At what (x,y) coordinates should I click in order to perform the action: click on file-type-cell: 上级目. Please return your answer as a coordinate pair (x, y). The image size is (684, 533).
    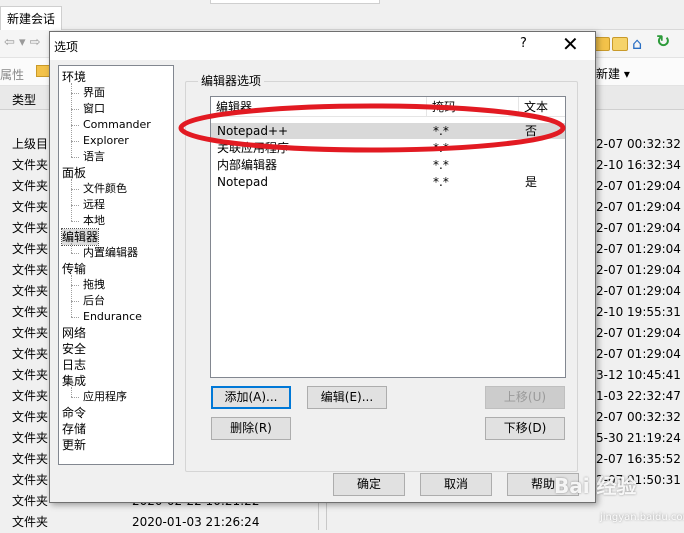
    Looking at the image, I should click on (30, 144).